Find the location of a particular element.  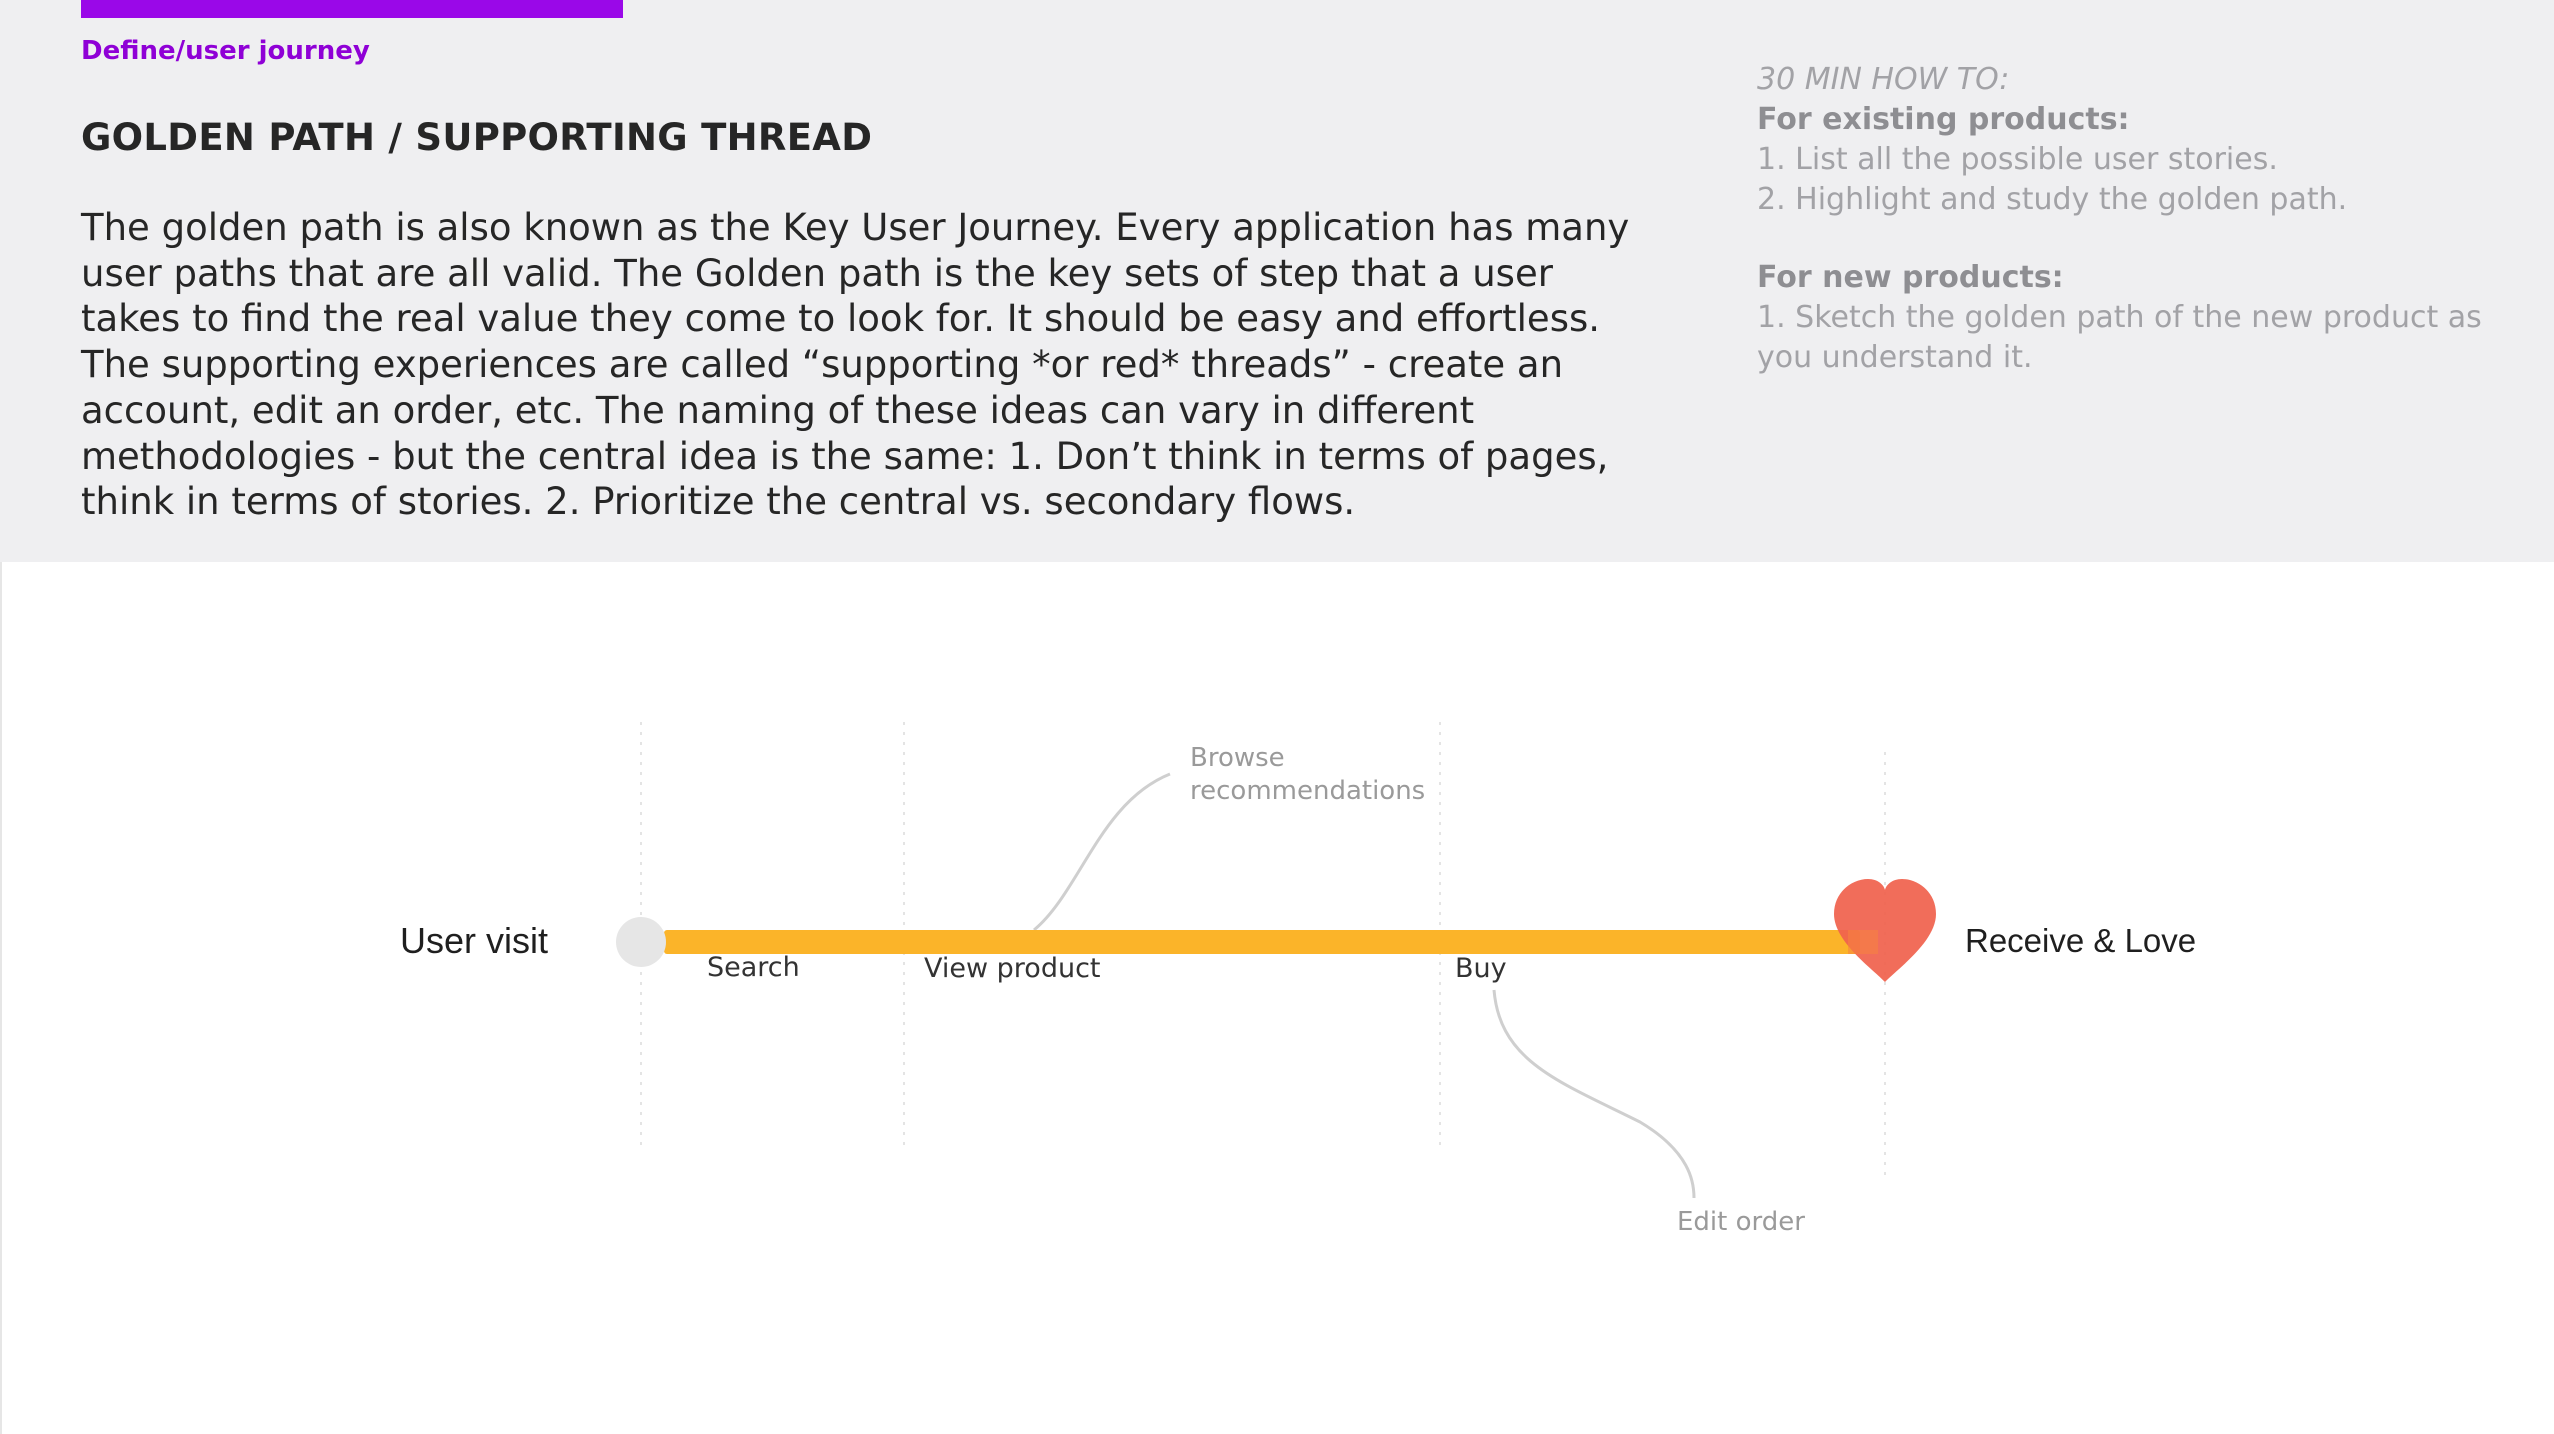

how-to-heading: 30 MIN HOW TO: is located at coordinates (1883, 79).